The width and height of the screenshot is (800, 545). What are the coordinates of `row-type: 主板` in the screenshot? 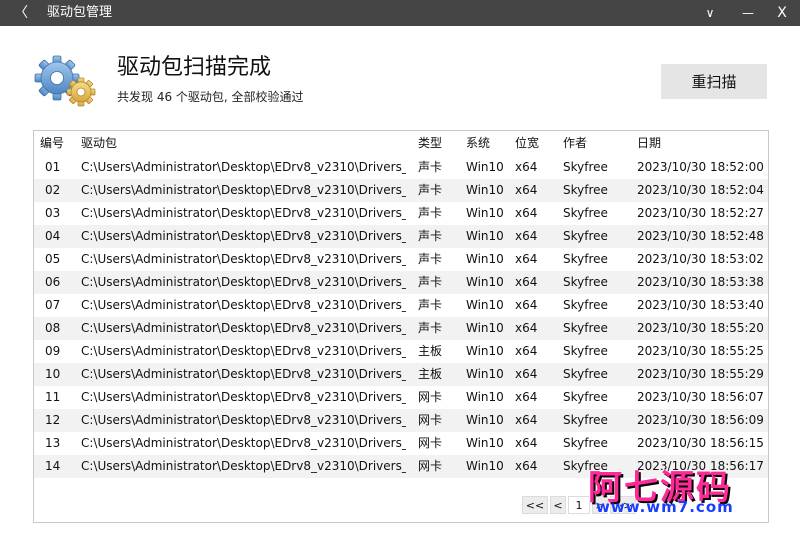 It's located at (430, 374).